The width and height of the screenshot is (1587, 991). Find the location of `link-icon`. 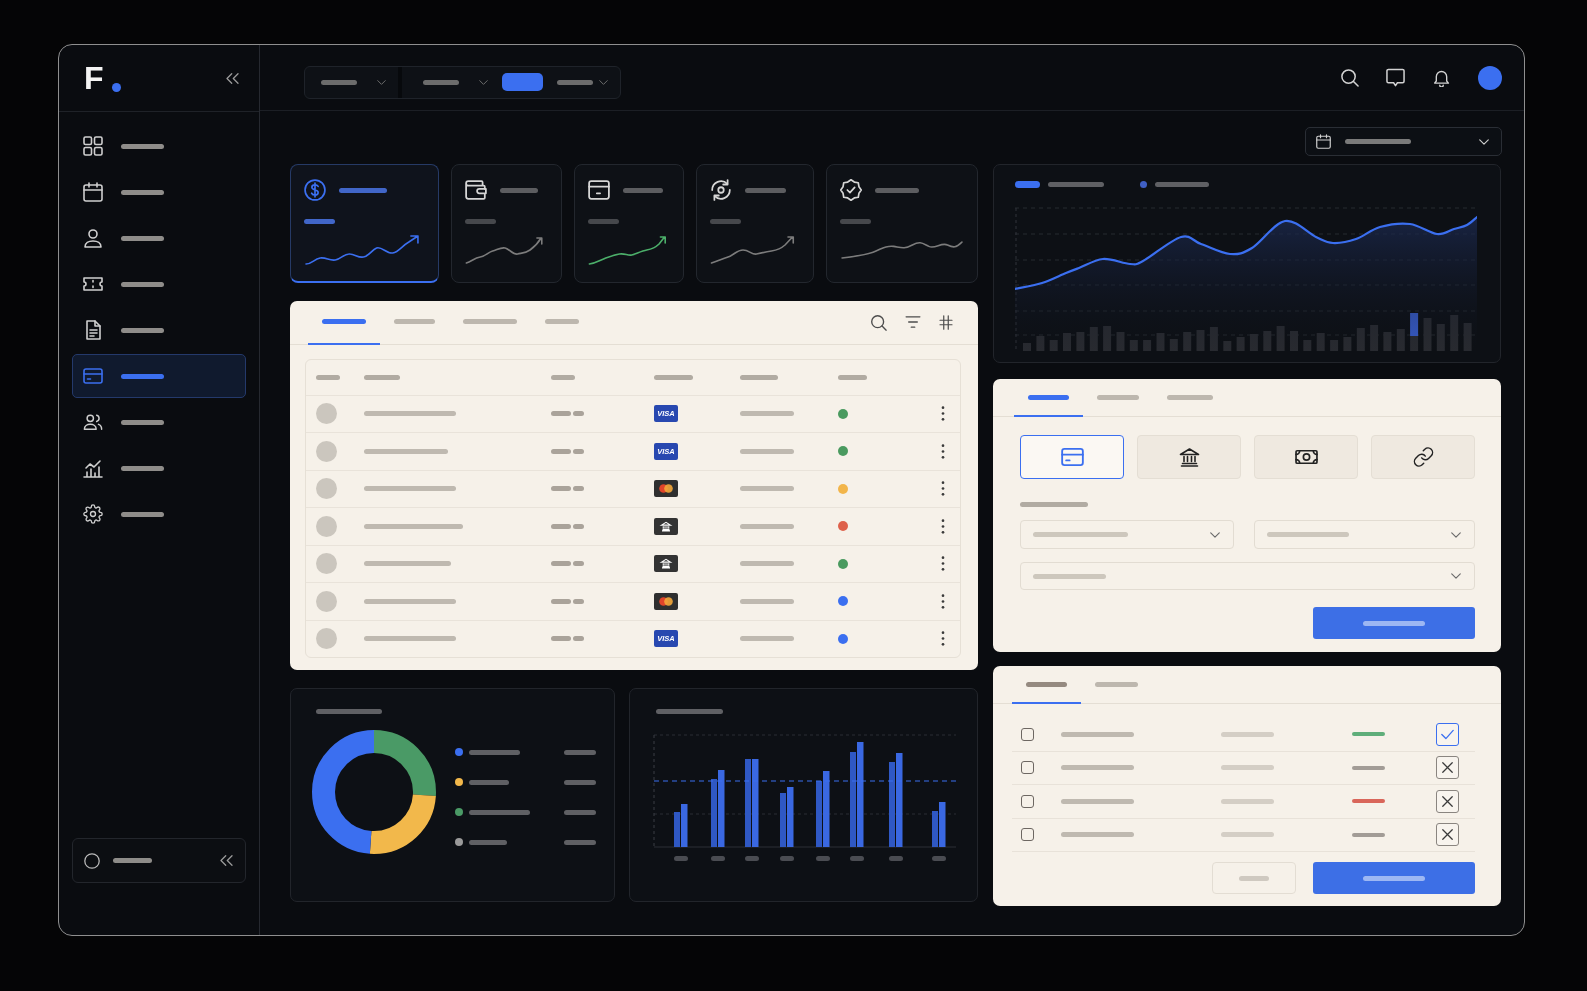

link-icon is located at coordinates (1423, 457).